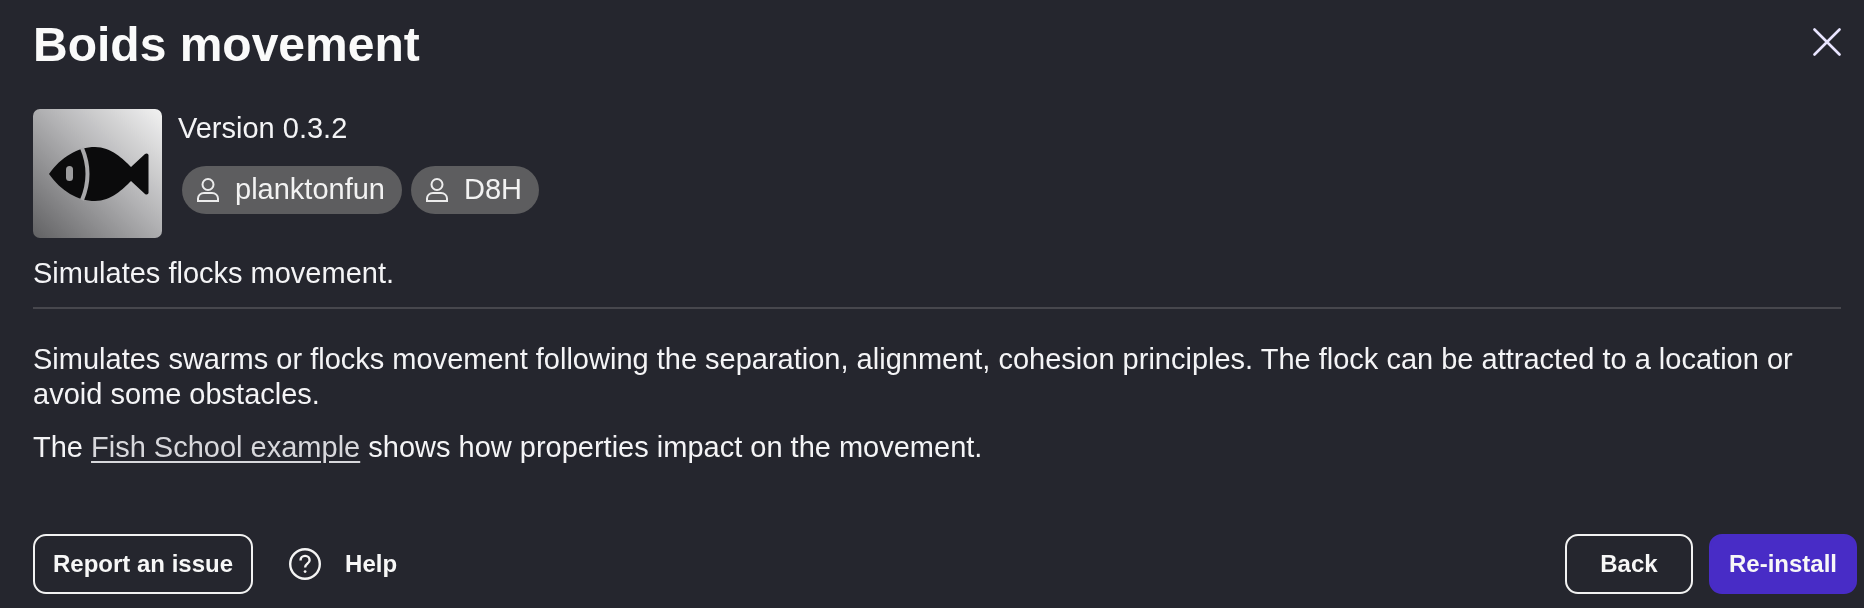  What do you see at coordinates (143, 564) in the screenshot?
I see `outlined-button: Report an issue` at bounding box center [143, 564].